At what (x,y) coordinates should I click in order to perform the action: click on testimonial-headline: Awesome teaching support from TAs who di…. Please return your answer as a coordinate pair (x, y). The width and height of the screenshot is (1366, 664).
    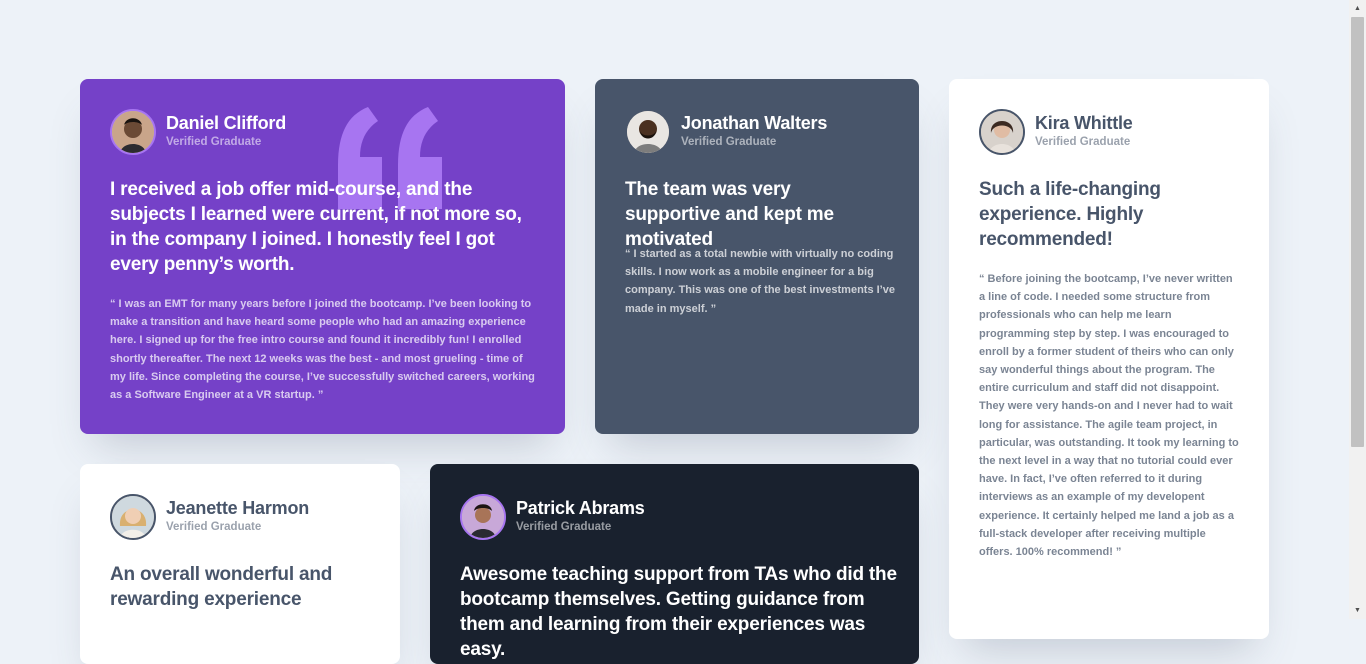
    Looking at the image, I should click on (678, 612).